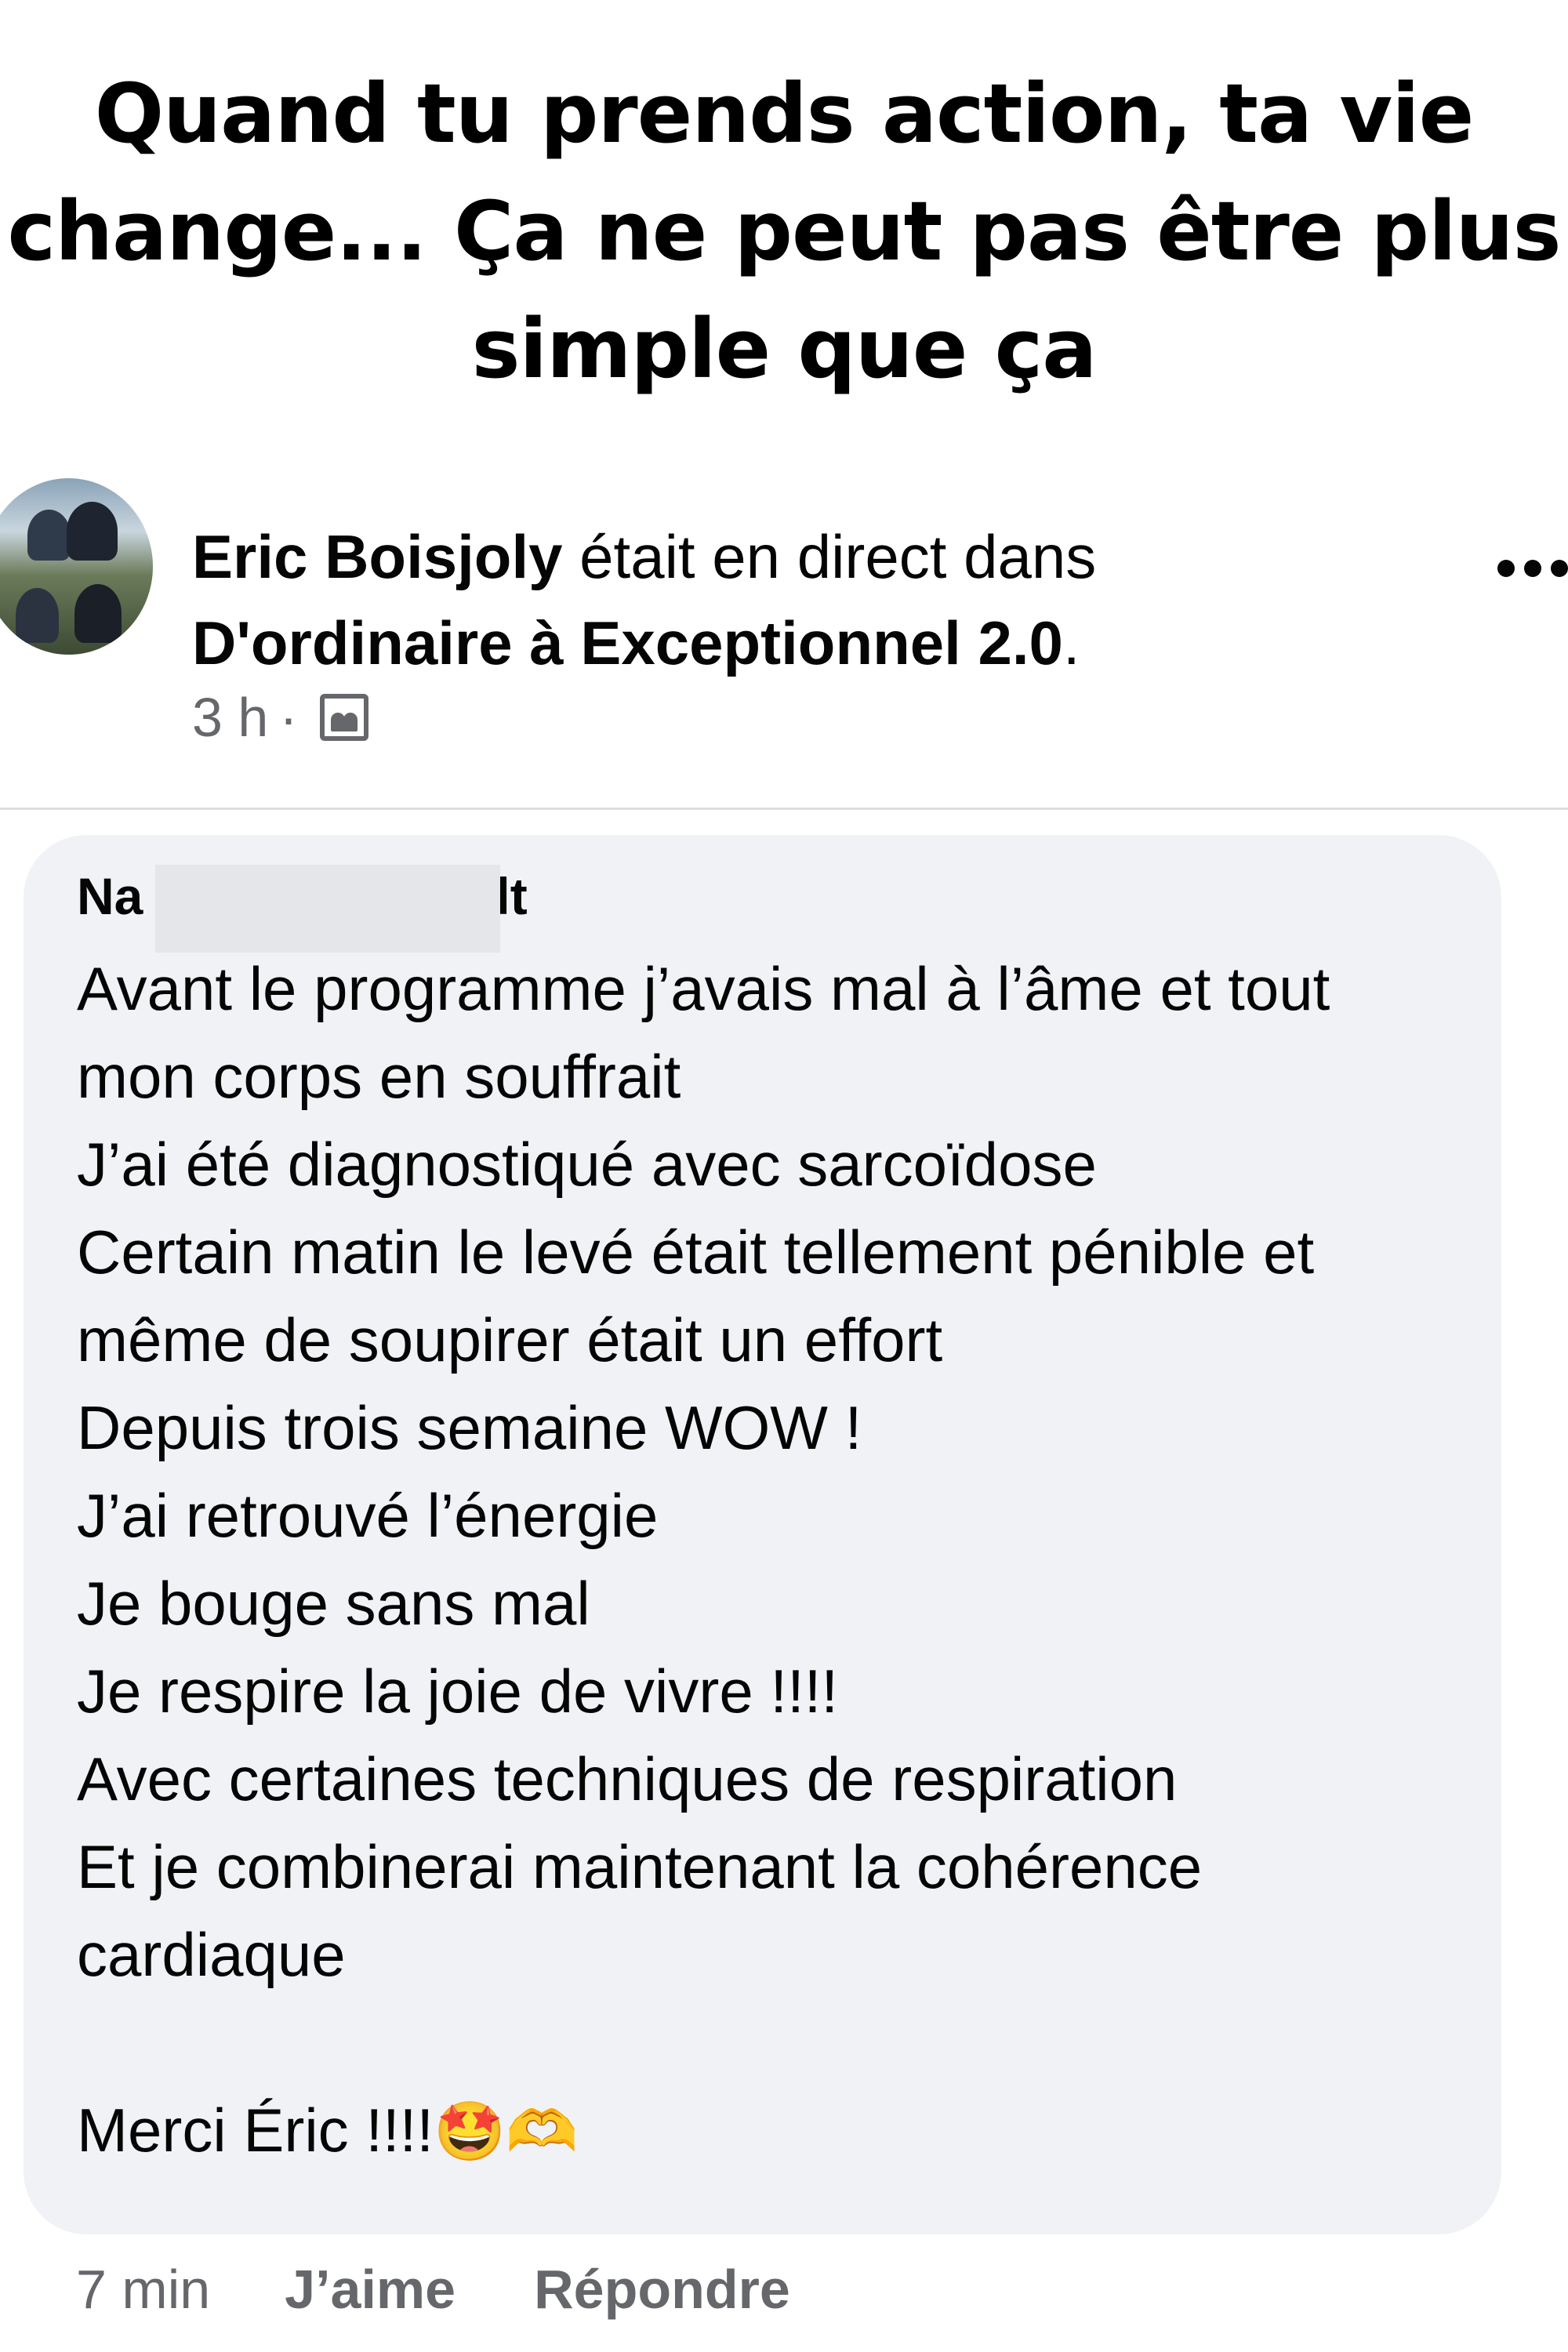 The image size is (1568, 2352). I want to click on headline-line-3: simple que ça, so click(784, 349).